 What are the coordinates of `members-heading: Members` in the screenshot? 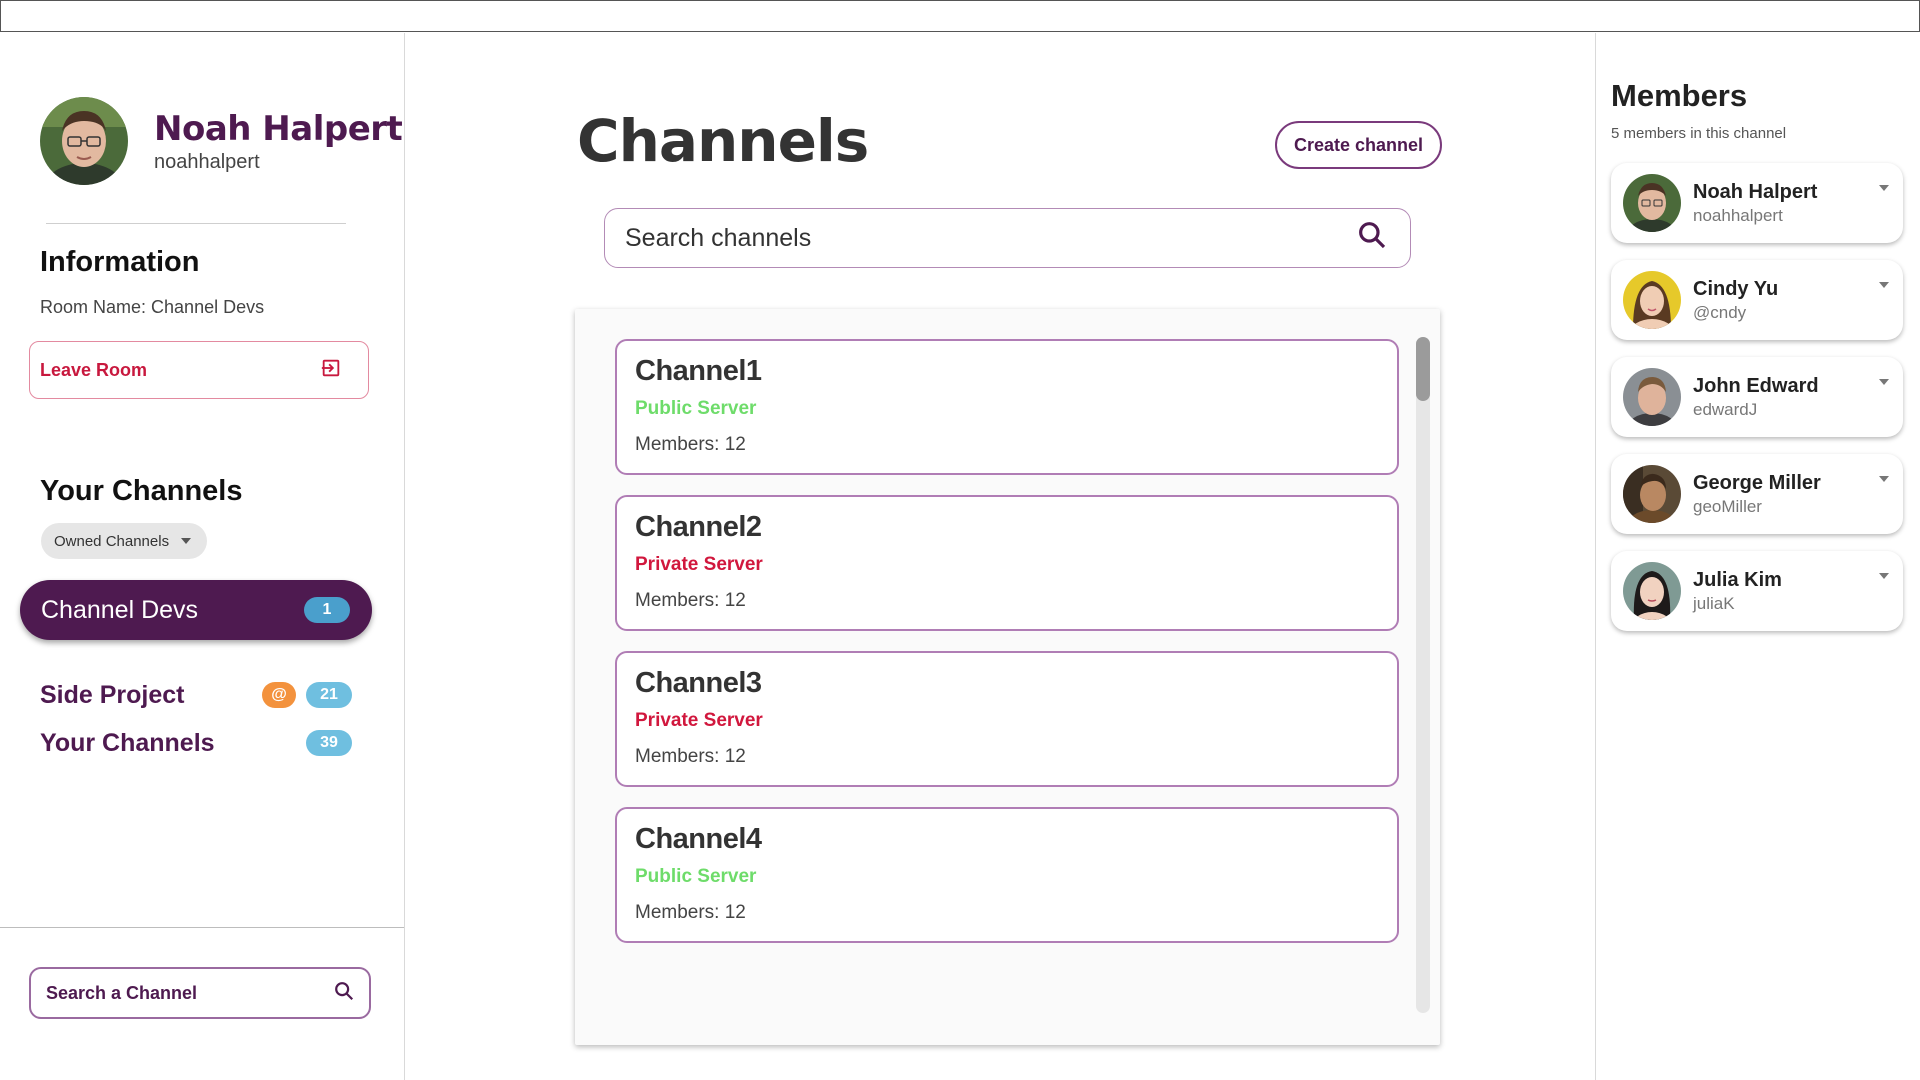 It's located at (1679, 95).